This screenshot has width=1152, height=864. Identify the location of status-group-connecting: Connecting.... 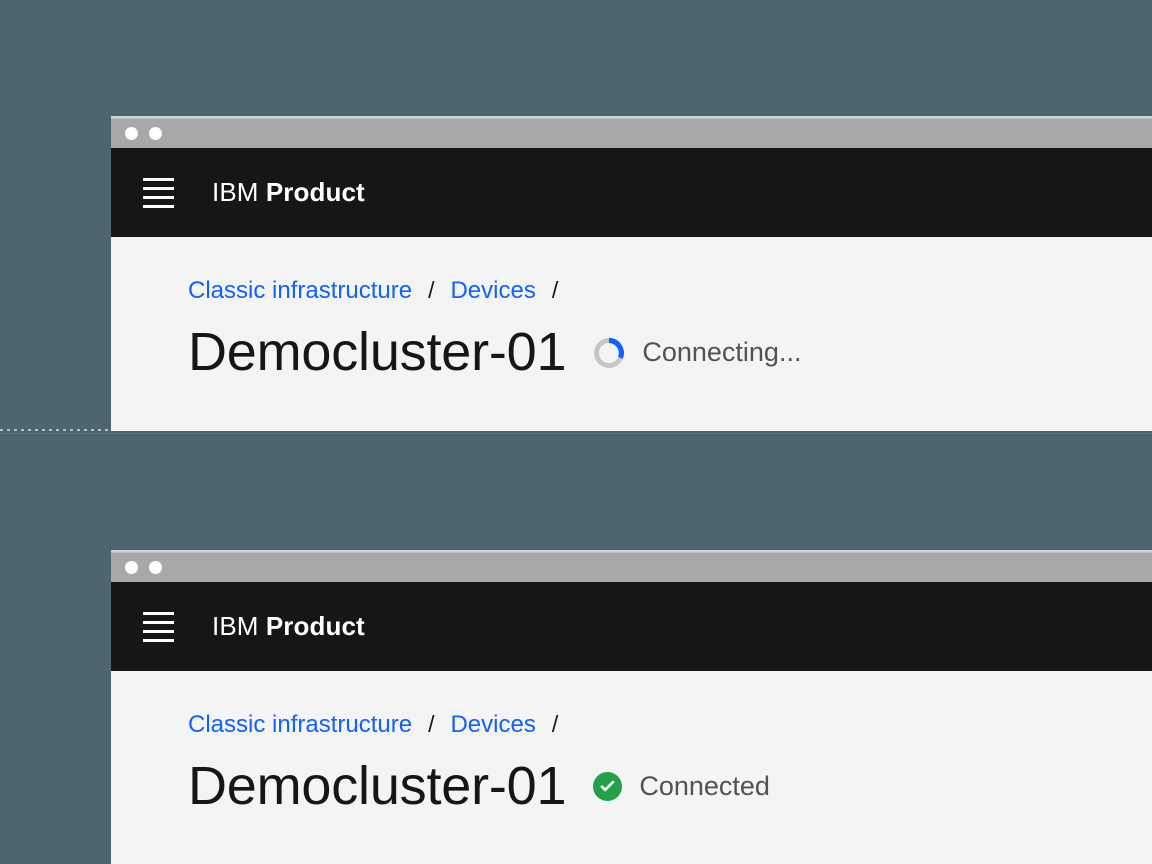
(696, 353).